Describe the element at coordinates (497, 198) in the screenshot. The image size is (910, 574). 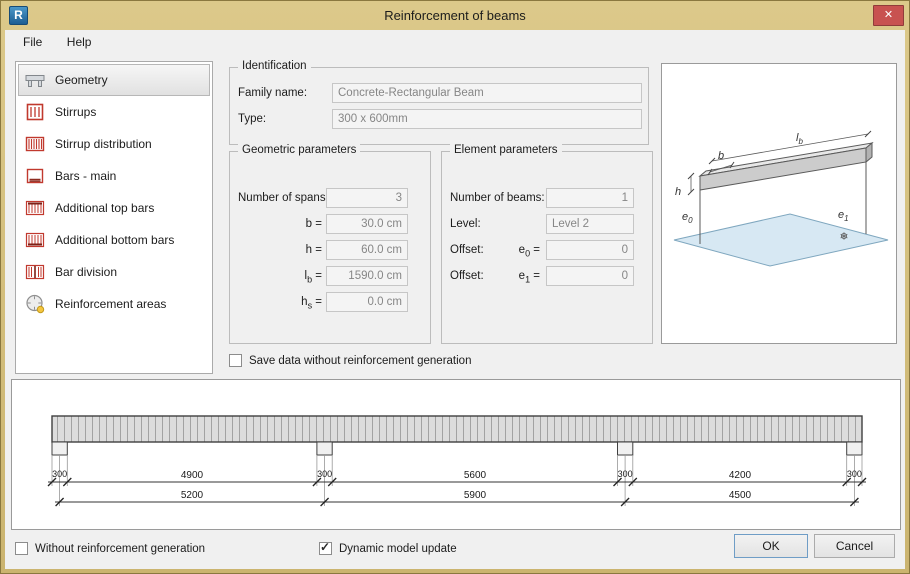
I see `number-of-beams-label: Number of beams:` at that location.